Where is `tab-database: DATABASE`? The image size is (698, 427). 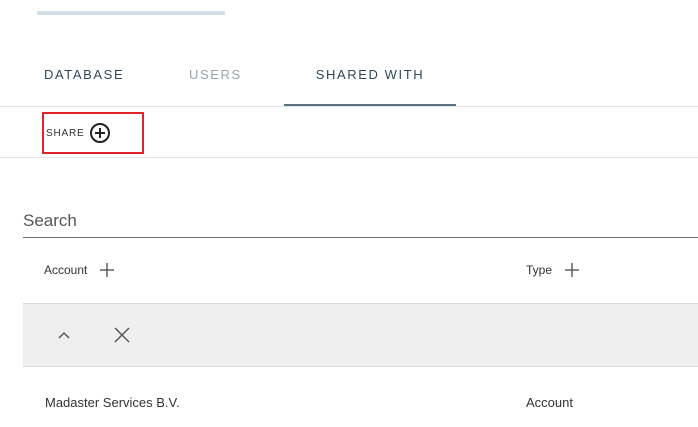 tab-database: DATABASE is located at coordinates (94, 83).